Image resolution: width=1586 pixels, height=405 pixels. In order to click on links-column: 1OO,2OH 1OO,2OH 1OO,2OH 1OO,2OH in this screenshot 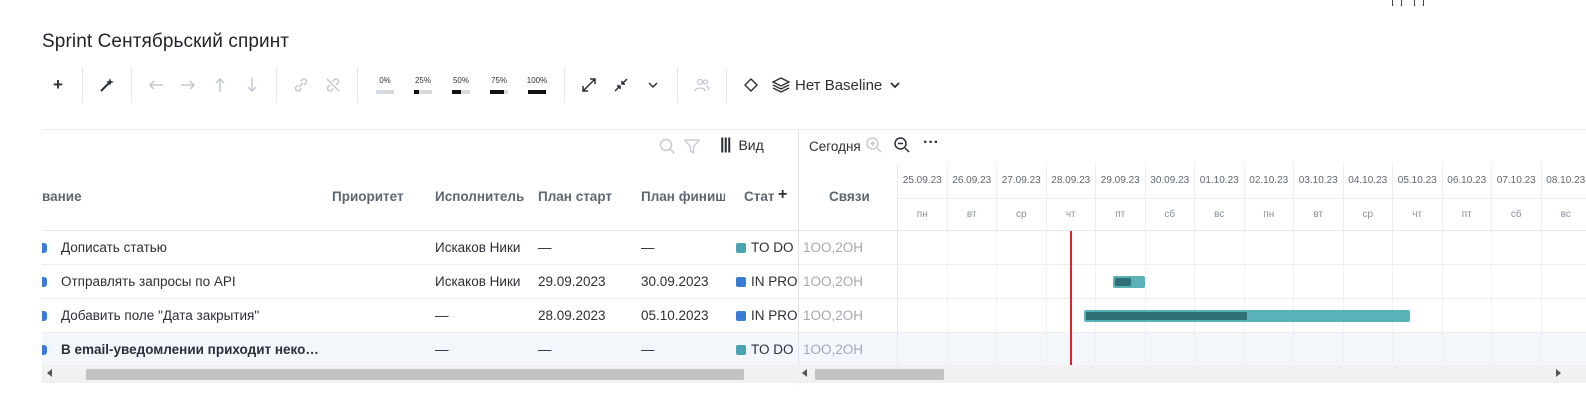, I will do `click(848, 299)`.